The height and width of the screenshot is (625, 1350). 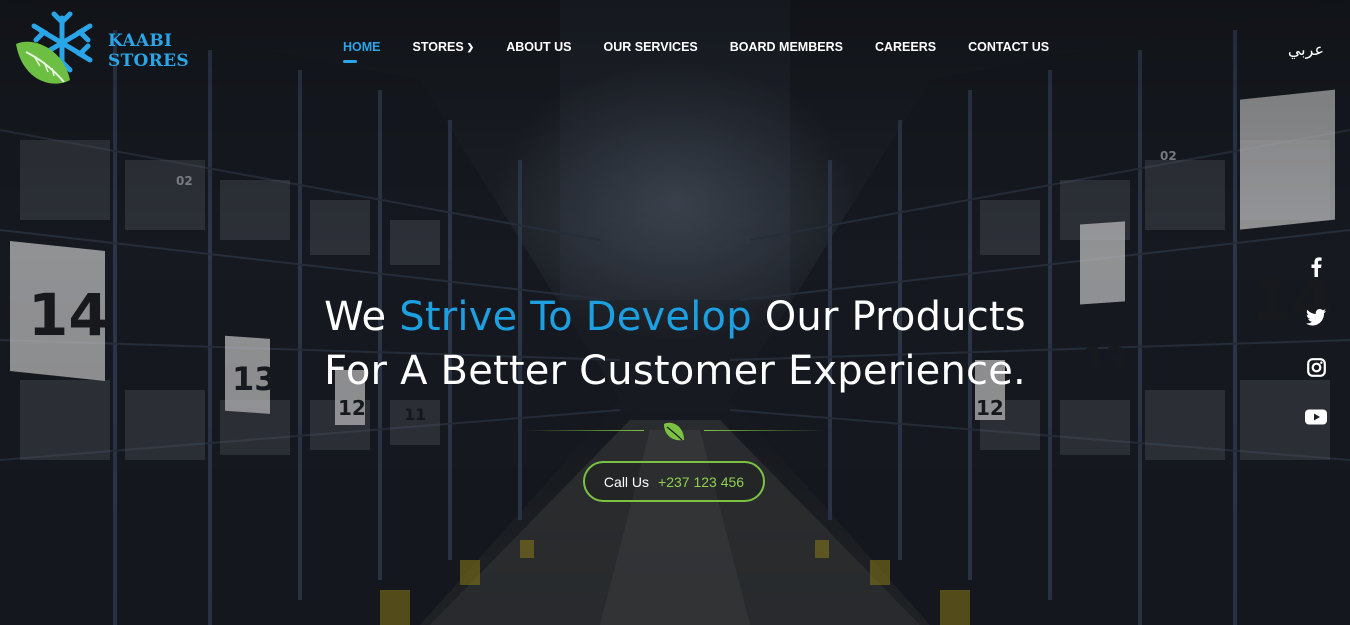 I want to click on headline-word-we: We, so click(x=355, y=317).